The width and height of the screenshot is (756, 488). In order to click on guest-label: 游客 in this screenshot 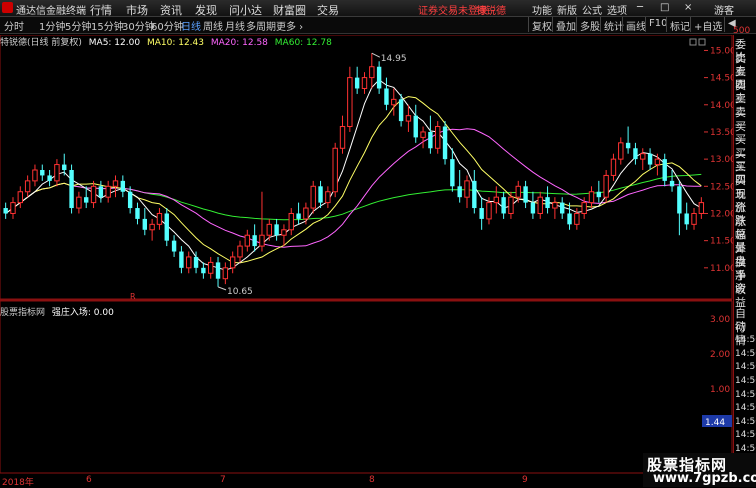, I will do `click(724, 9)`.